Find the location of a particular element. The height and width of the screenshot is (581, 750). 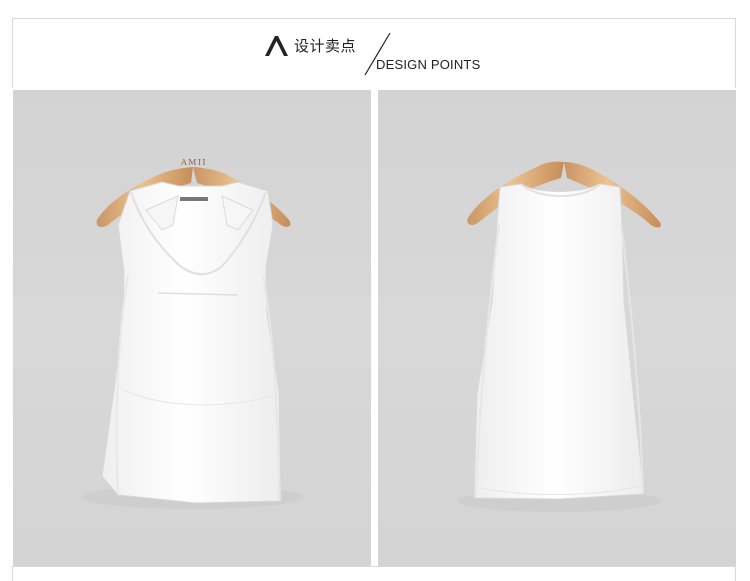

front-tank-top is located at coordinates (191, 342).